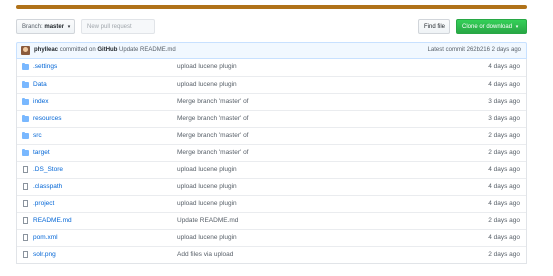 Image resolution: width=553 pixels, height=276 pixels. Describe the element at coordinates (271, 152) in the screenshot. I see `table-row: target Merge branch 'master' of 2 days ago` at that location.